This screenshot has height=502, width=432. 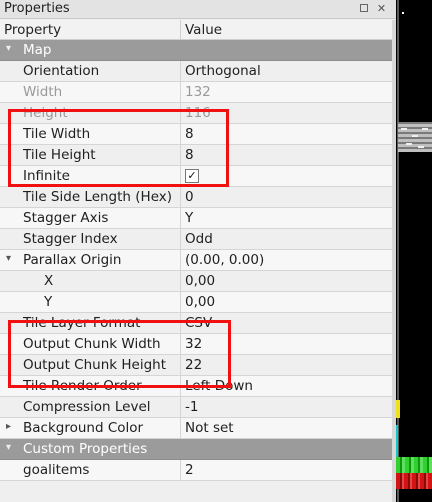 I want to click on property-value: 132, so click(x=198, y=92).